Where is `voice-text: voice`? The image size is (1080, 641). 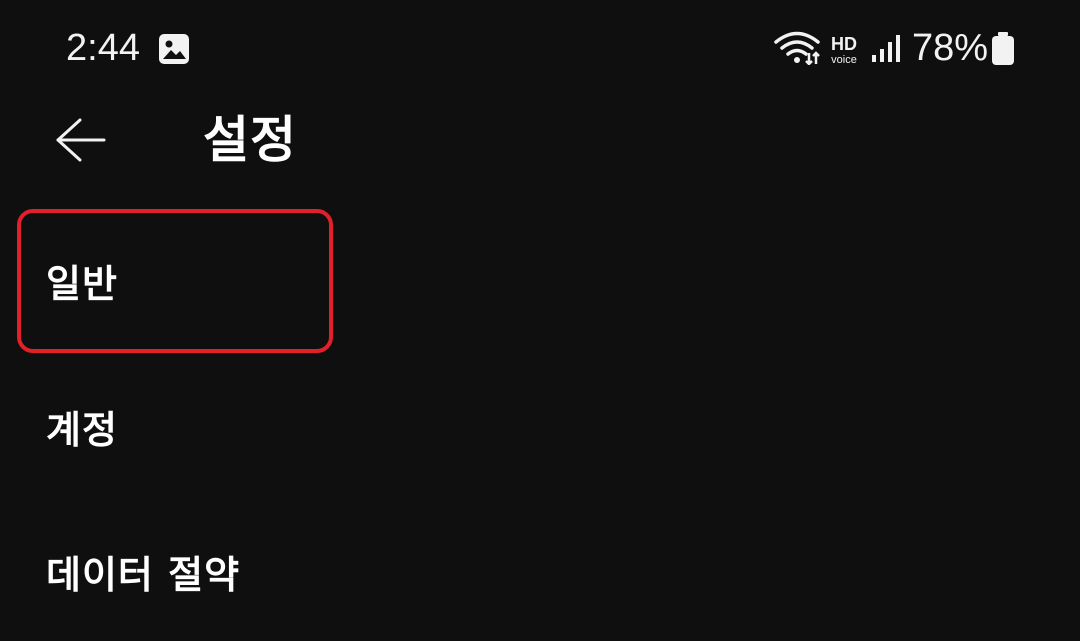
voice-text: voice is located at coordinates (844, 59).